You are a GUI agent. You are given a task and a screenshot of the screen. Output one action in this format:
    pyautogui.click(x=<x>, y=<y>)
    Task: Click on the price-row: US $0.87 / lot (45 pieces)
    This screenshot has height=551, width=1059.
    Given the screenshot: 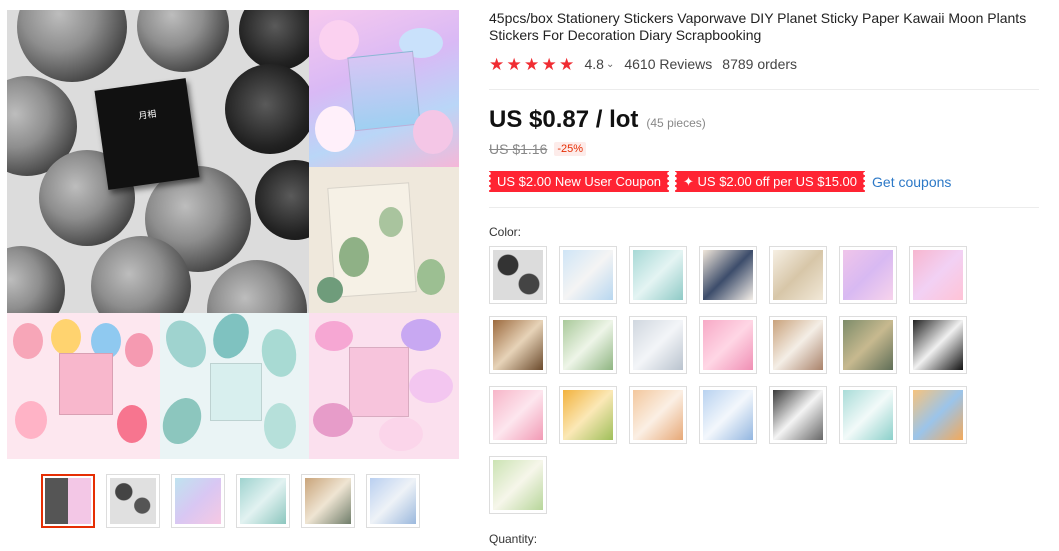 What is the action you would take?
    pyautogui.click(x=597, y=120)
    